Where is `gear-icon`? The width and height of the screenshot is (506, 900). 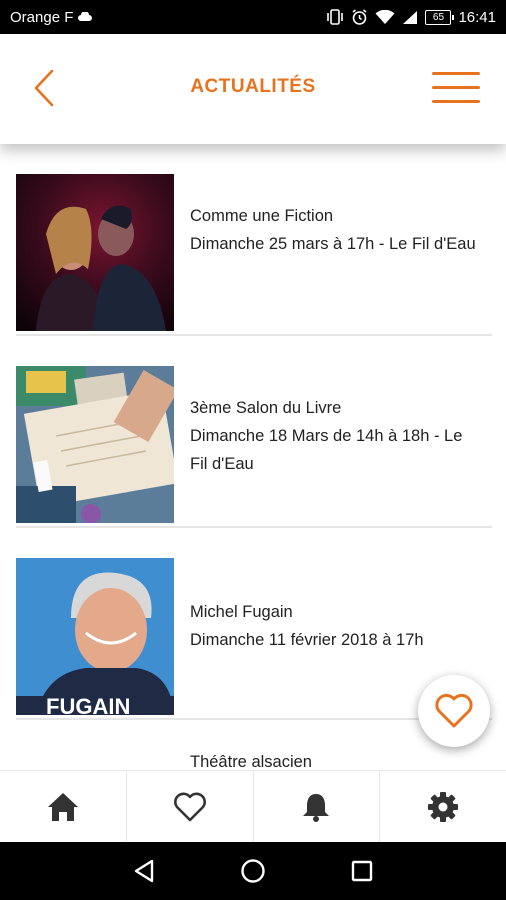
gear-icon is located at coordinates (443, 806).